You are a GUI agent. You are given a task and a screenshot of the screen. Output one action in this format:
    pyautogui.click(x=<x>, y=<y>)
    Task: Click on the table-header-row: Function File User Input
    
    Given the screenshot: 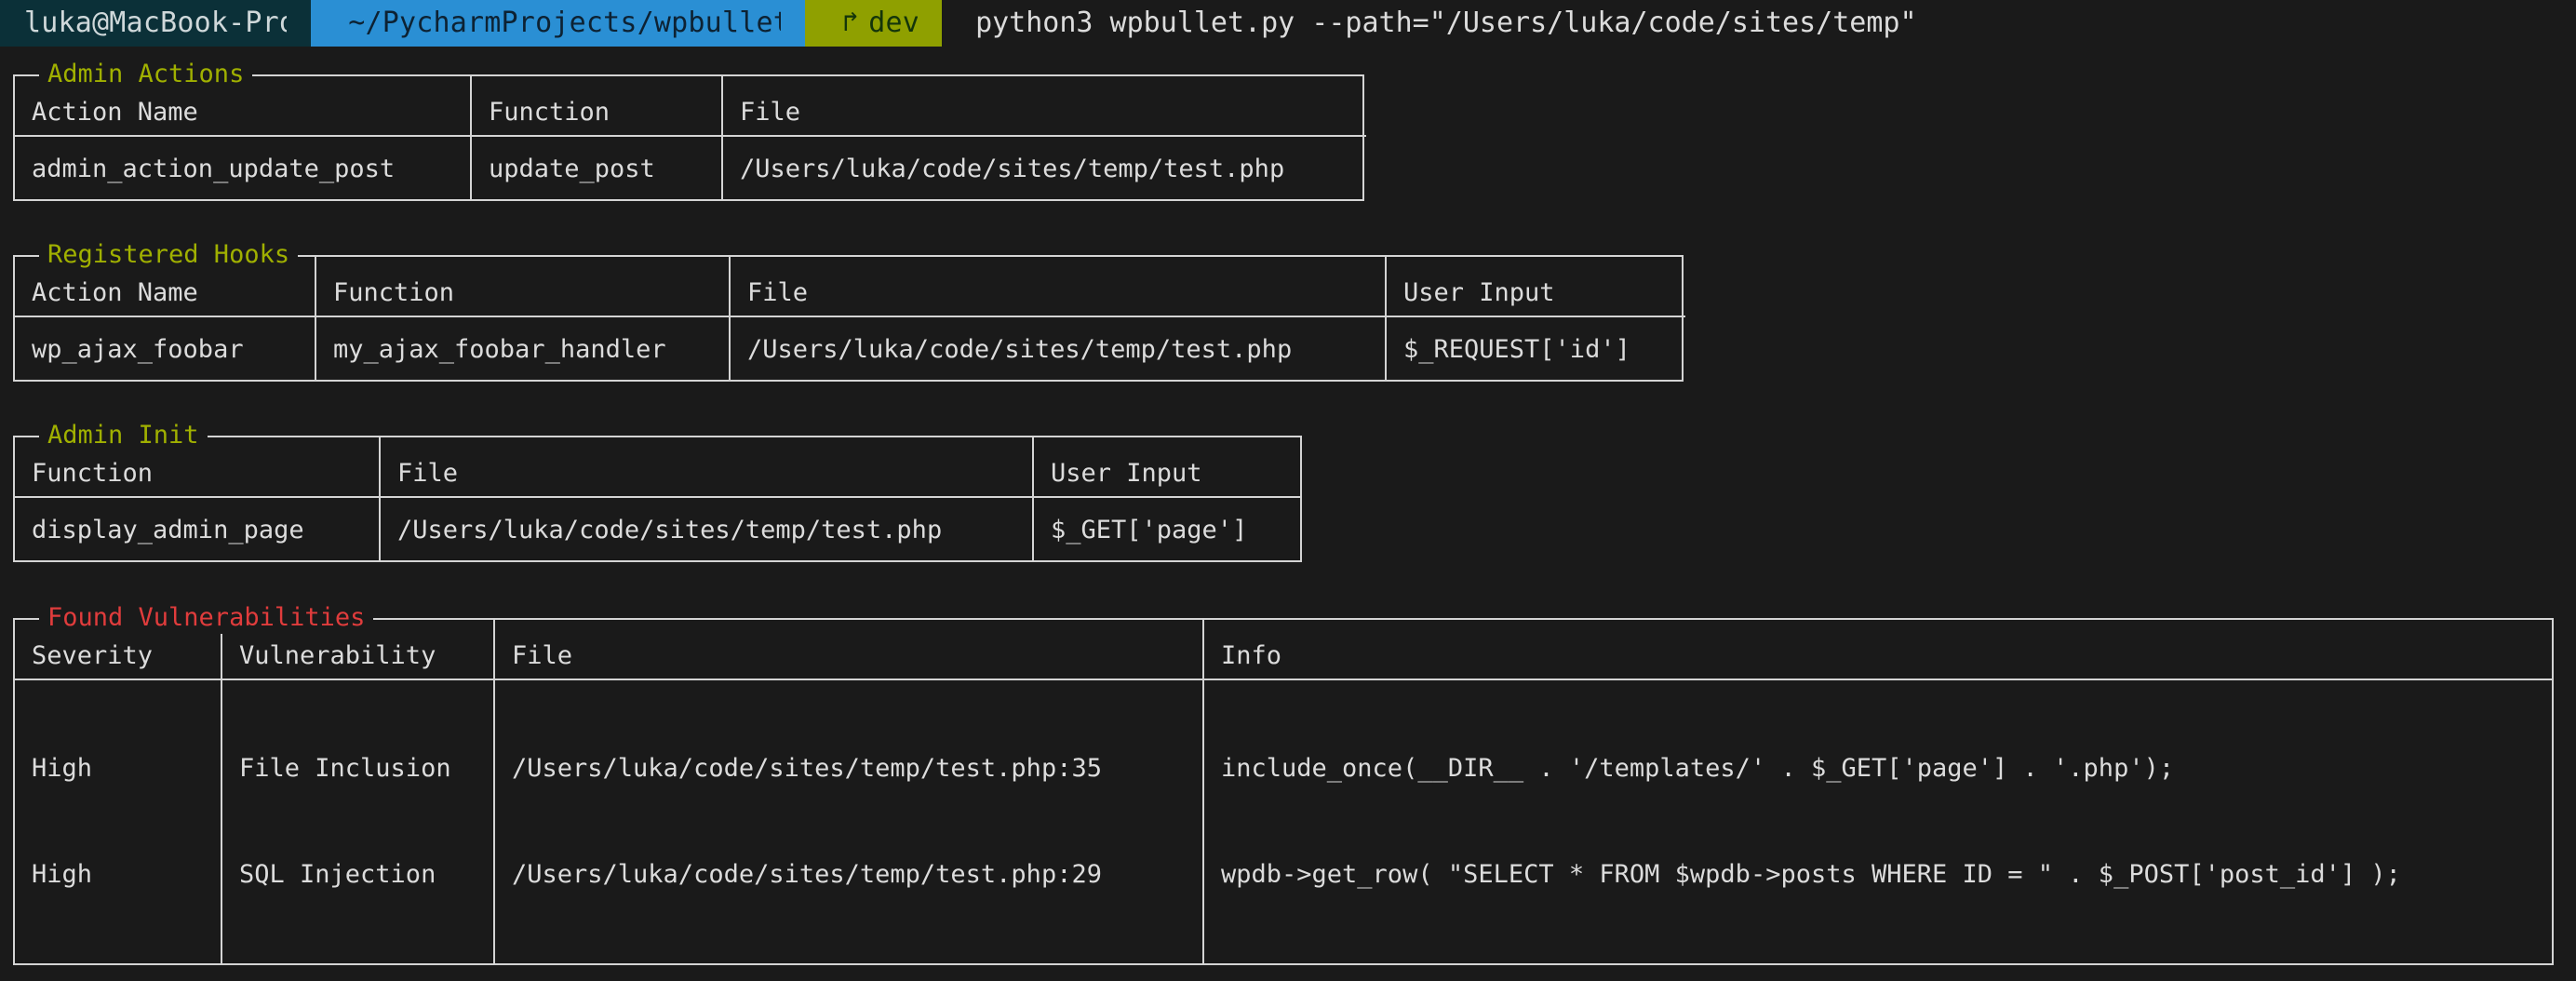 What is the action you would take?
    pyautogui.click(x=657, y=468)
    